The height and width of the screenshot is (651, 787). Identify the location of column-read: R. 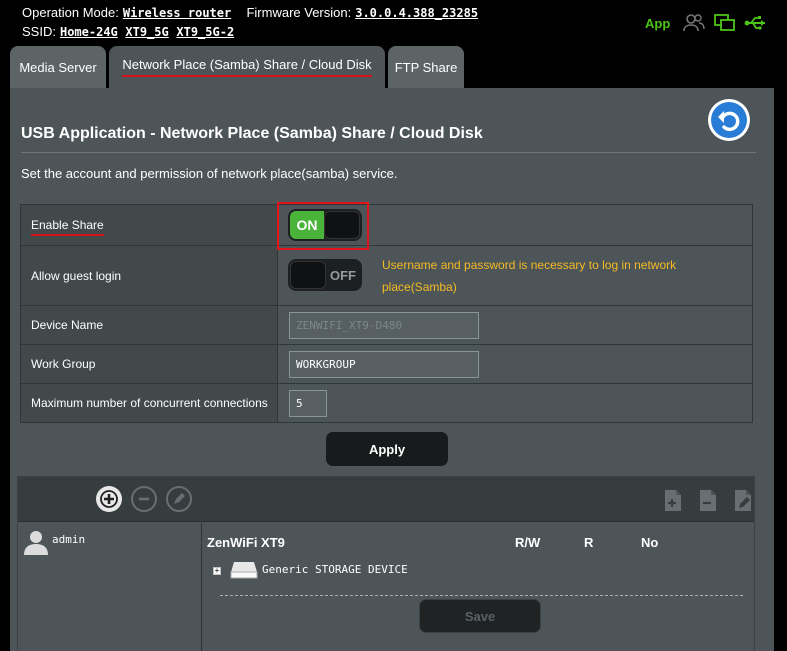
(589, 542).